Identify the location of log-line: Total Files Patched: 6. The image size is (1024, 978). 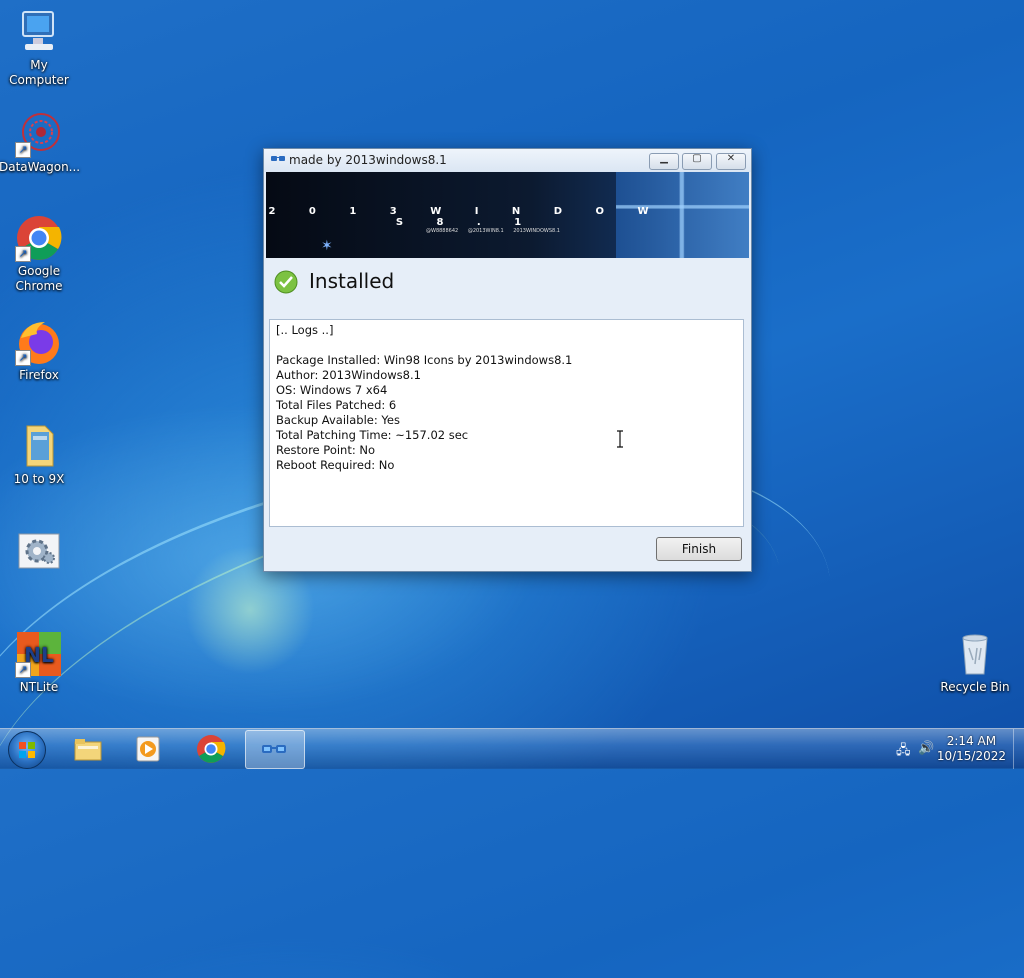
(336, 405).